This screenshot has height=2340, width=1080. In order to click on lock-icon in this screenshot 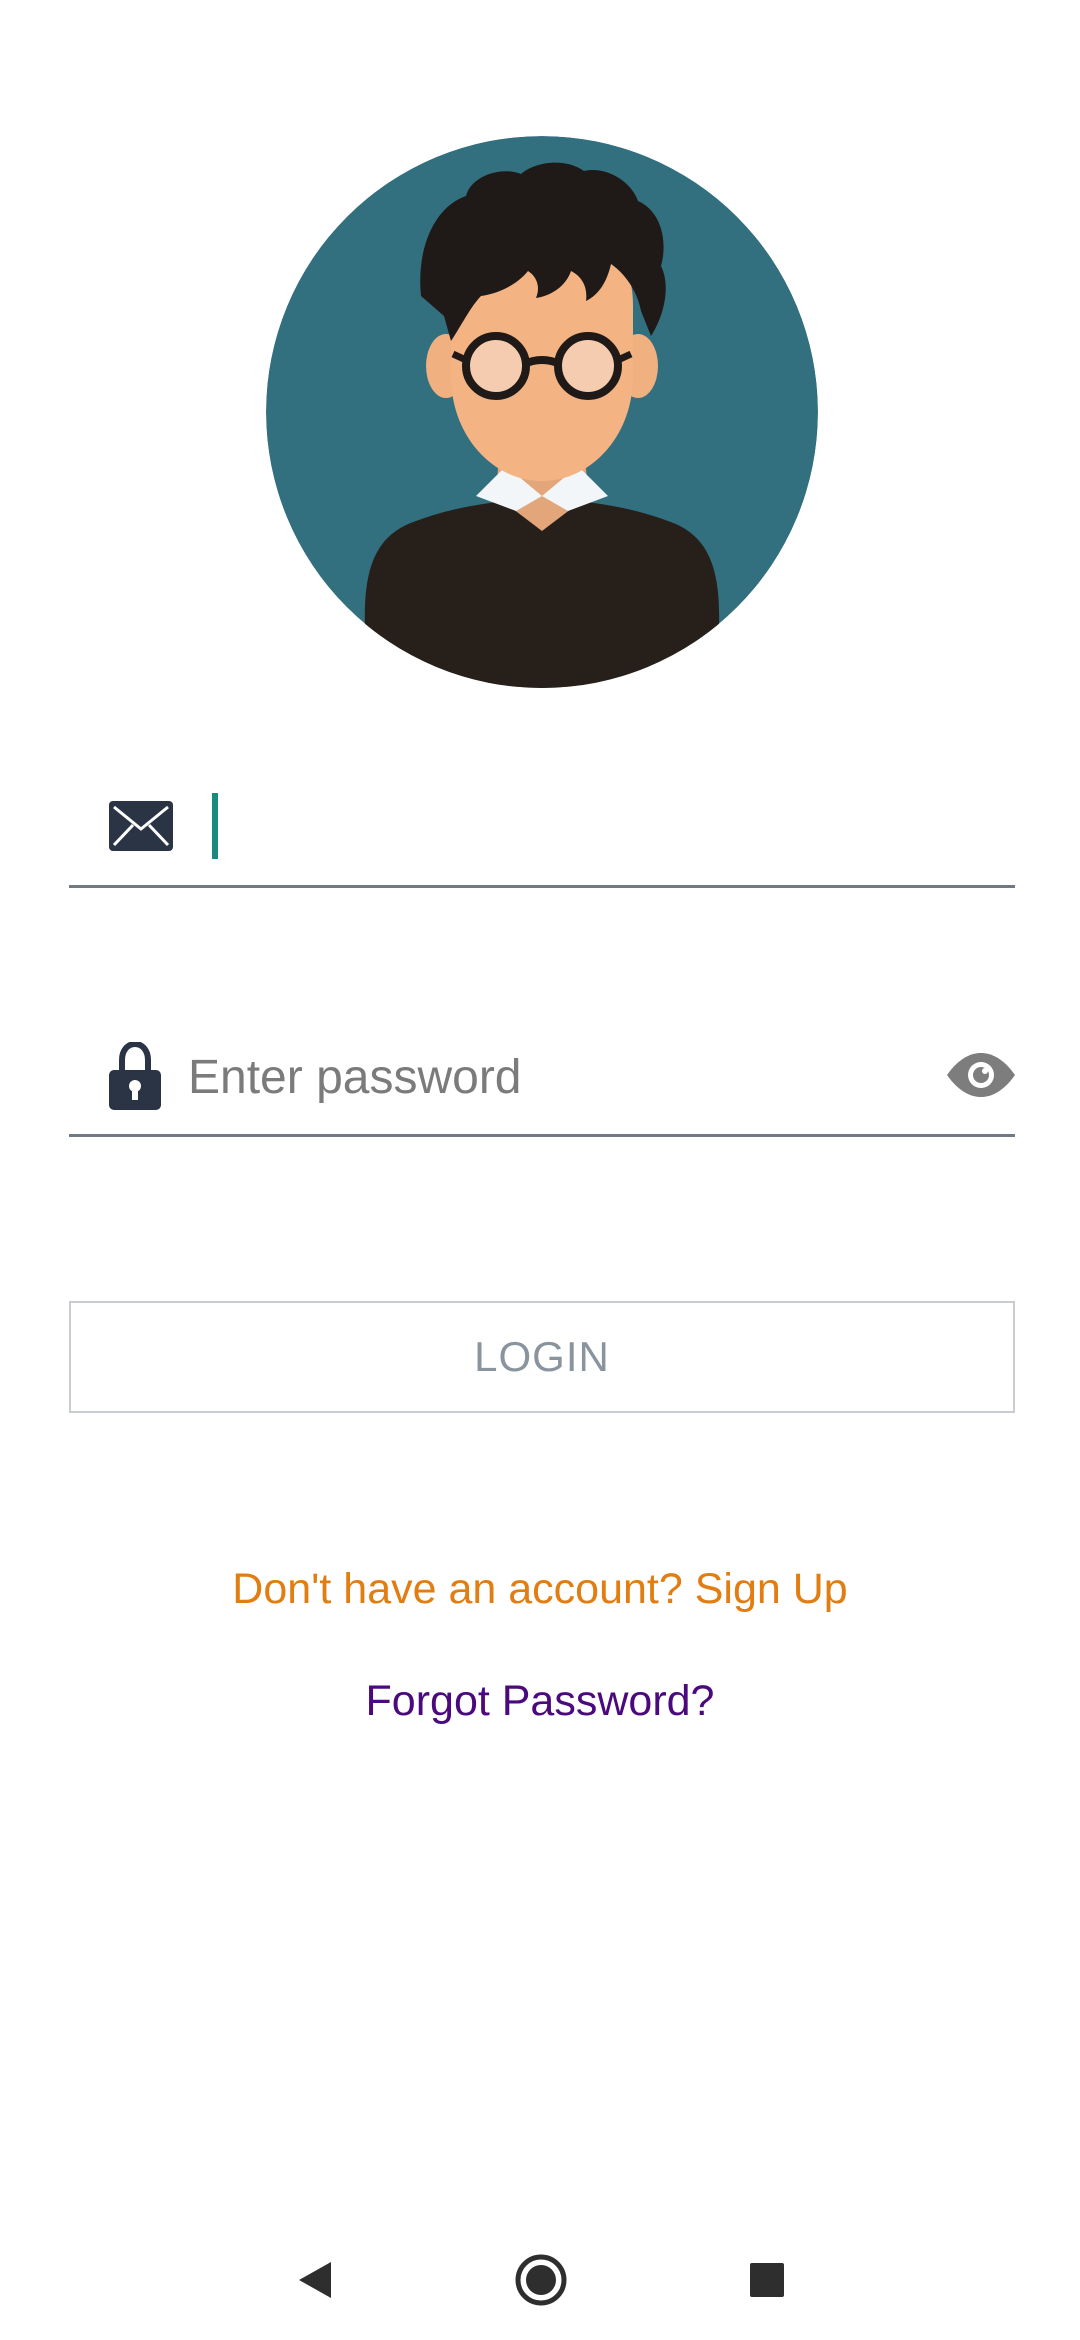, I will do `click(135, 1076)`.